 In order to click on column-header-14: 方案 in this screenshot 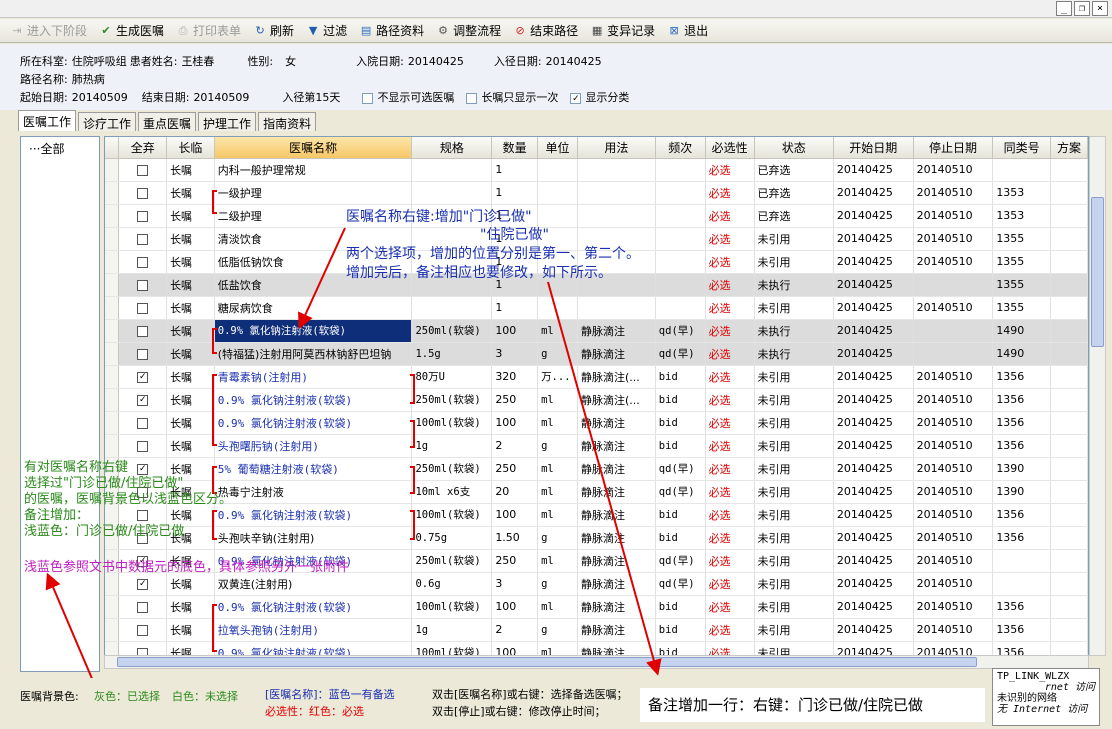, I will do `click(1069, 148)`.